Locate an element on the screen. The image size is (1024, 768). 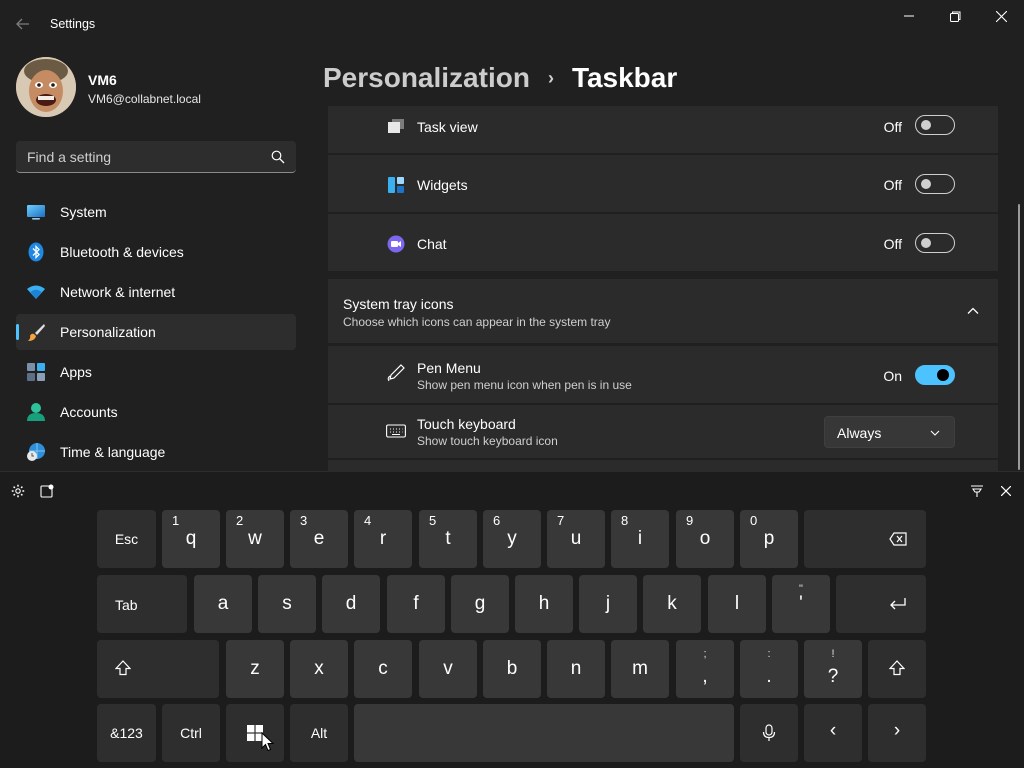
key-esc: Esc is located at coordinates (126, 539).